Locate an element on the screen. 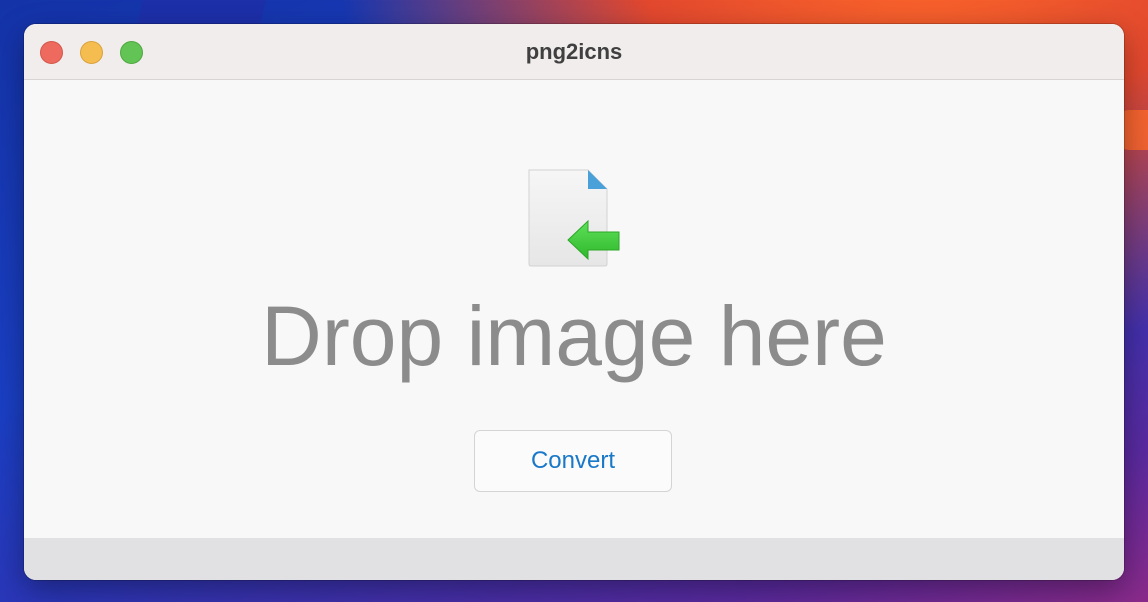  drop-prompt: Drop image here is located at coordinates (574, 336).